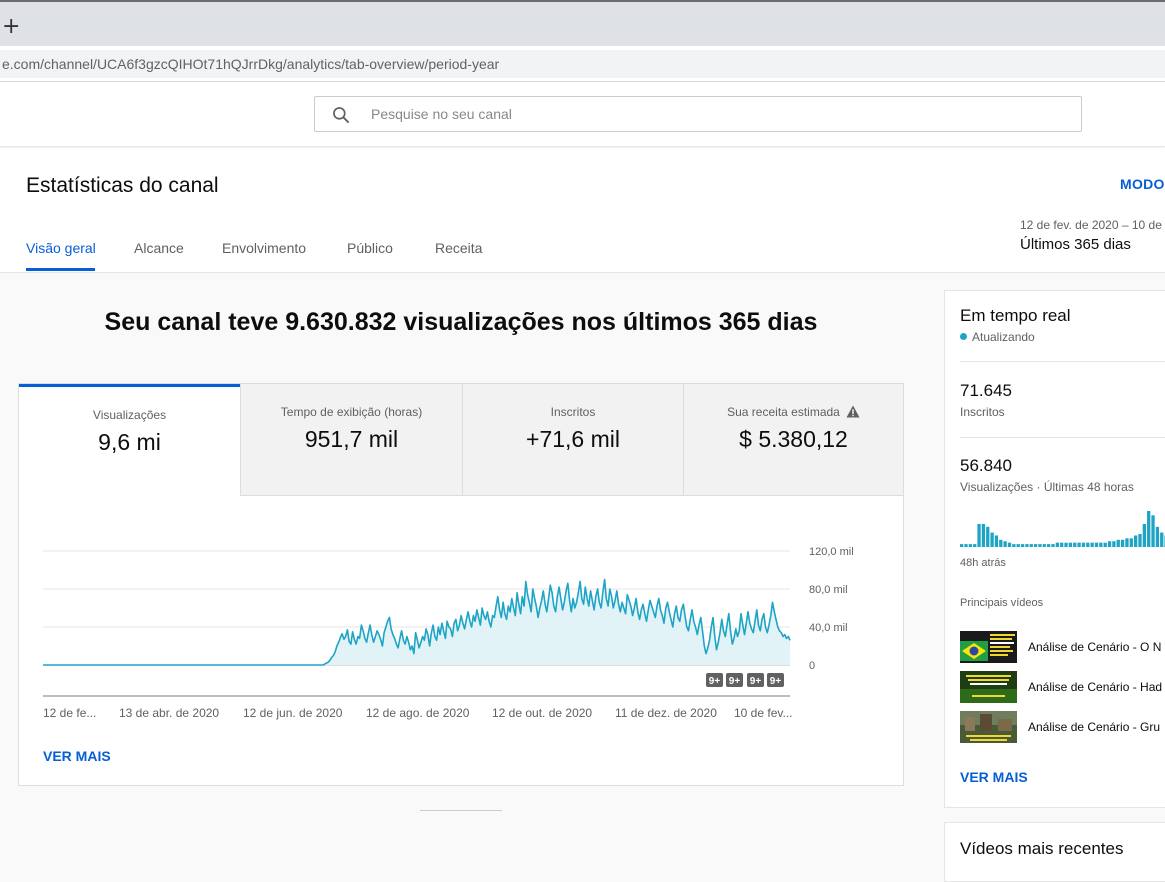  I want to click on top-video-item: Análise de Cenário - Had, so click(1062, 687).